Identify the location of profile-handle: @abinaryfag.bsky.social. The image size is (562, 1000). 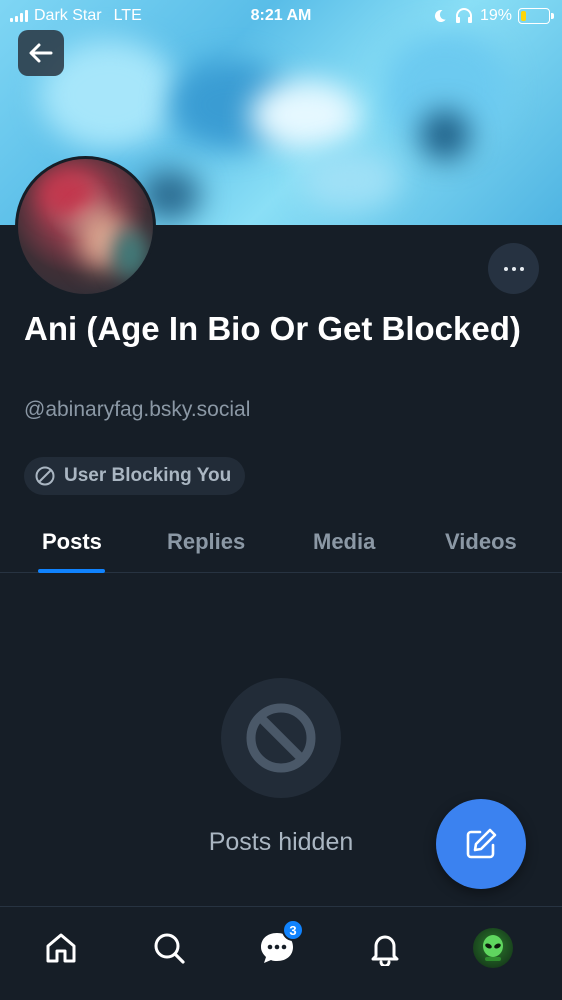
(137, 409).